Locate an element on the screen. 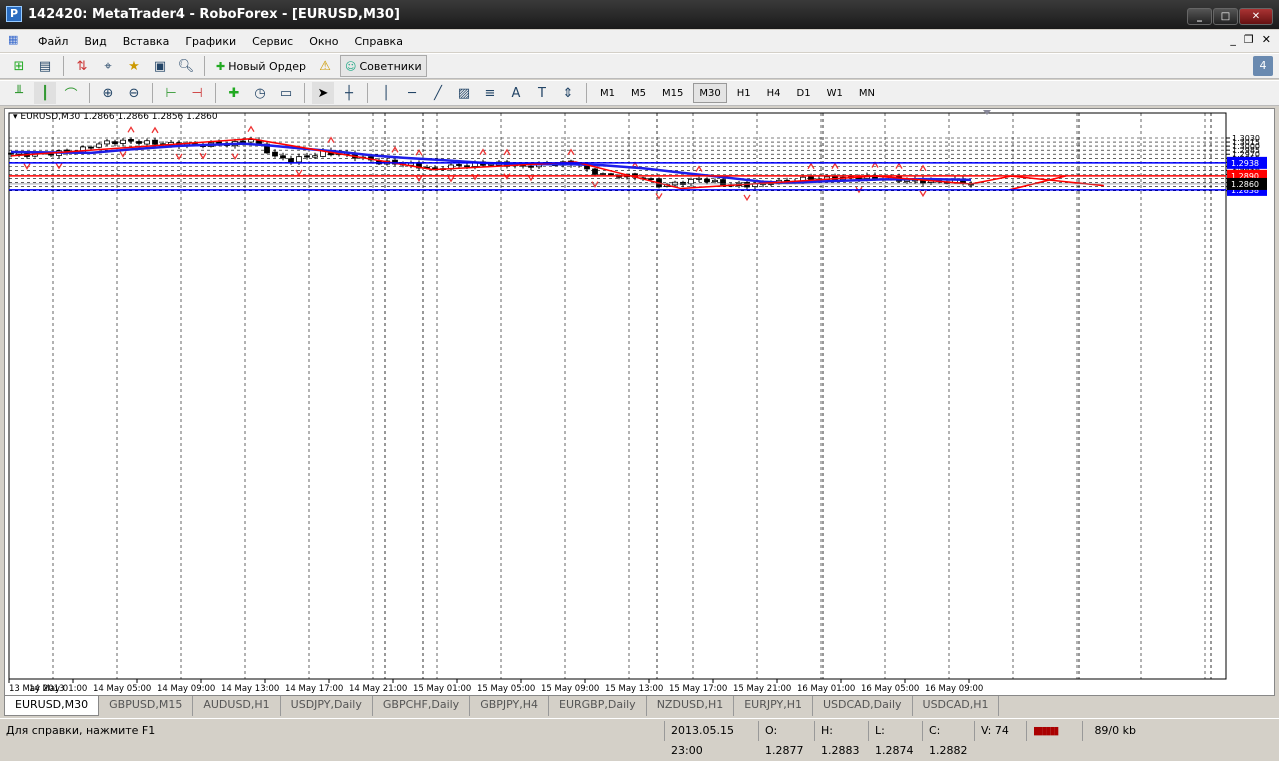 This screenshot has width=1279, height=761. new-chart-icon: ⊞ is located at coordinates (19, 66).